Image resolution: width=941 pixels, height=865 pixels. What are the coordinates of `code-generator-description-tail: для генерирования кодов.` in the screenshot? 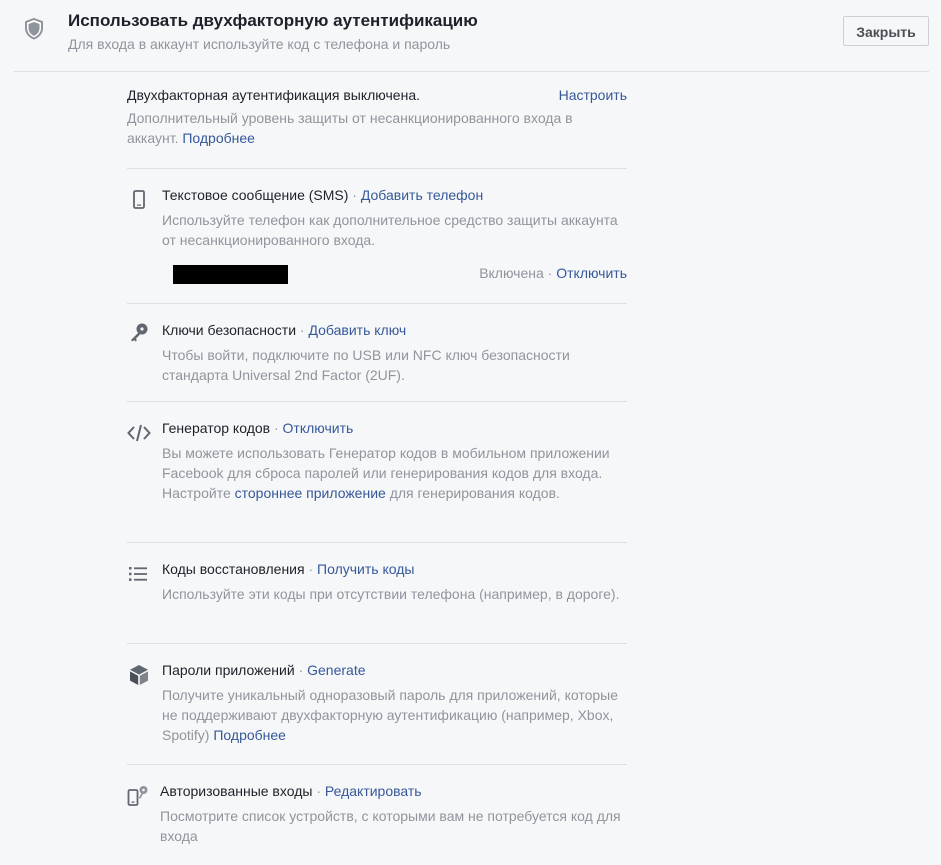 It's located at (472, 493).